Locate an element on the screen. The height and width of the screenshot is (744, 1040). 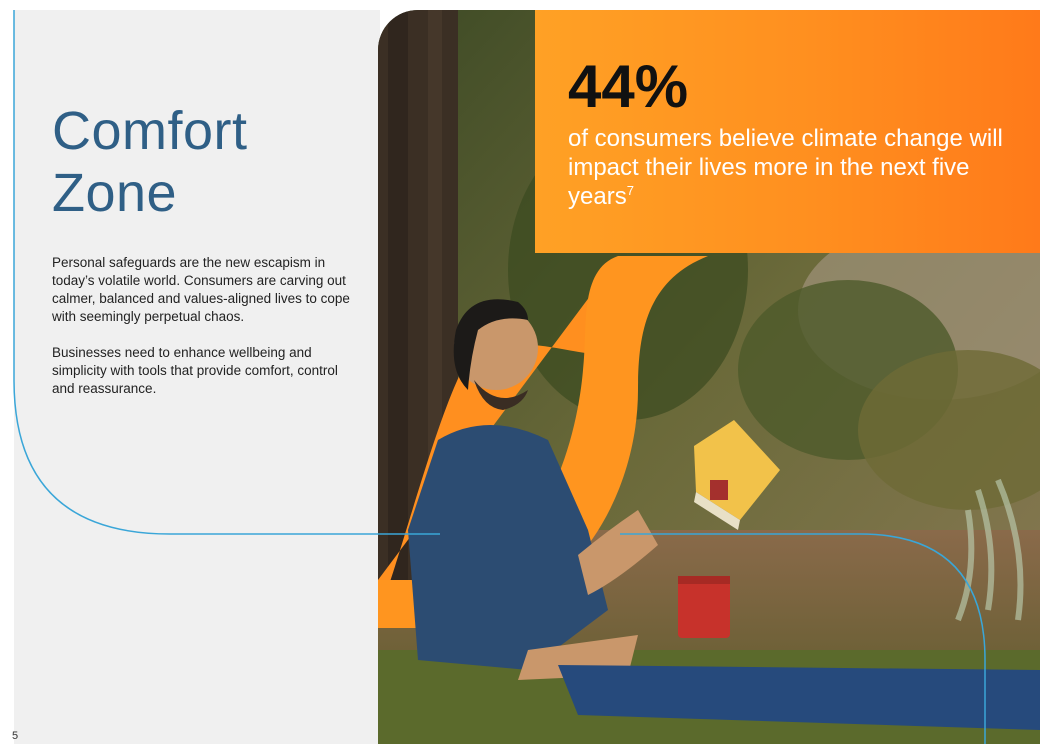
title-line-2: Zone is located at coordinates (115, 193).